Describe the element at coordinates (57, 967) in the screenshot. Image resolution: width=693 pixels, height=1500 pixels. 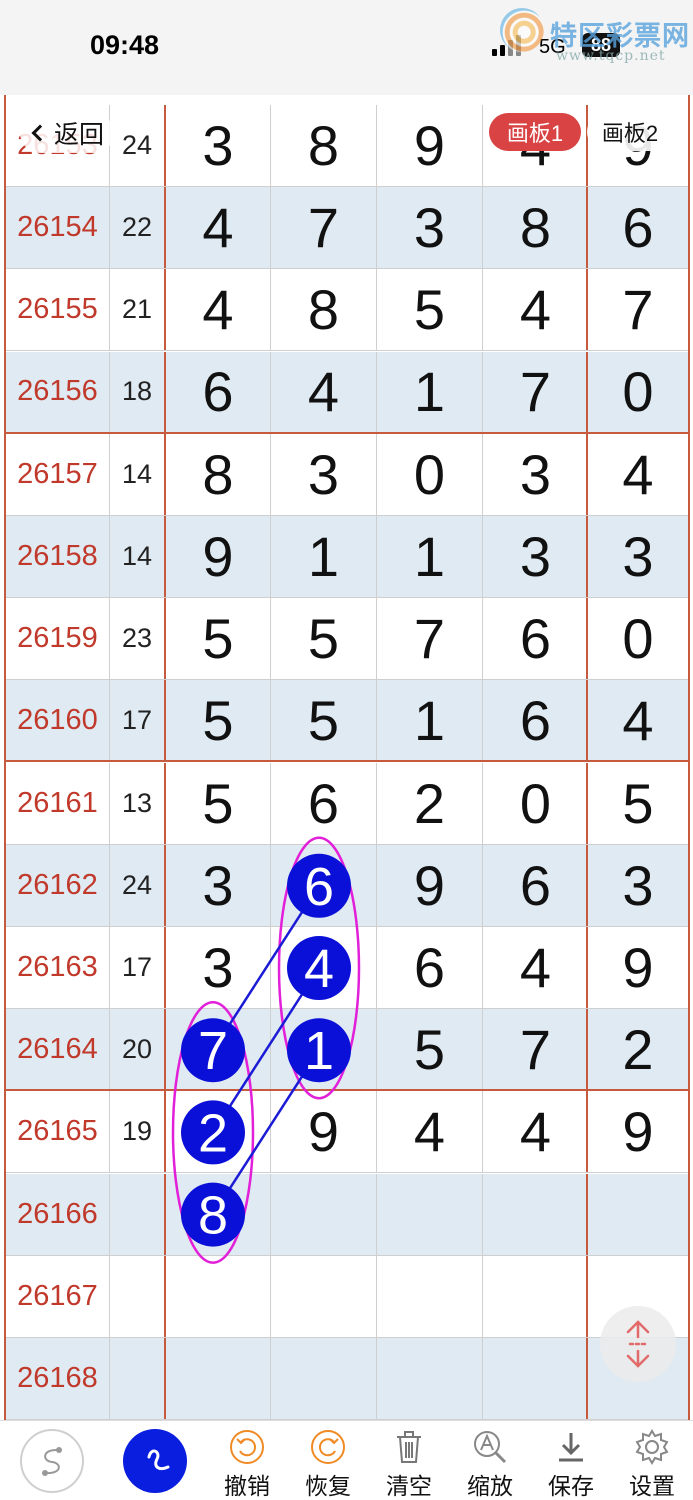
I see `issue-number: 26163` at that location.